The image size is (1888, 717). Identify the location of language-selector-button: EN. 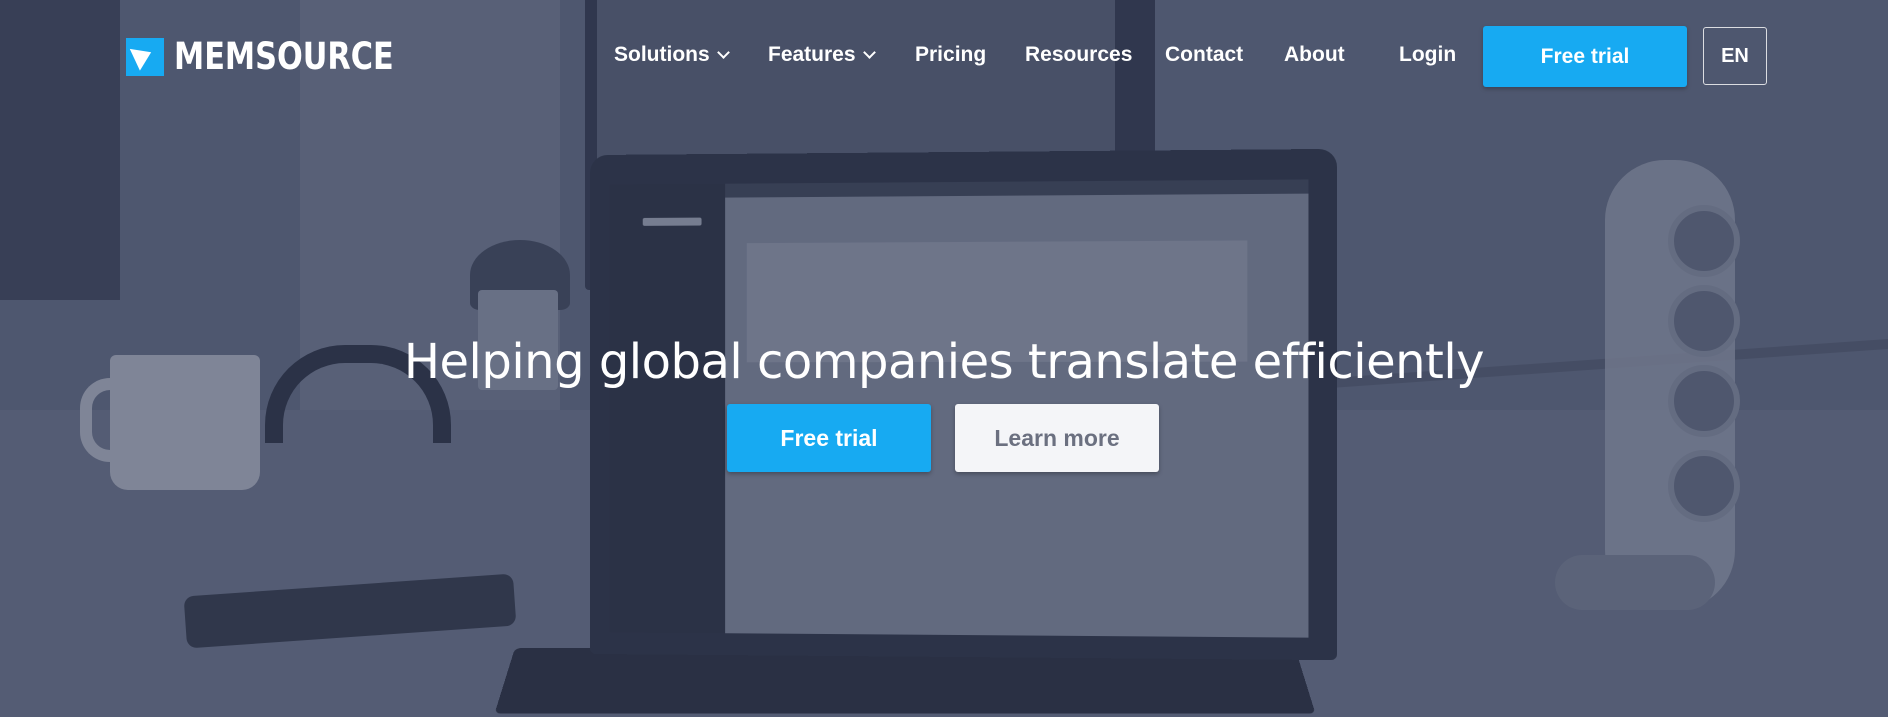
(1735, 56).